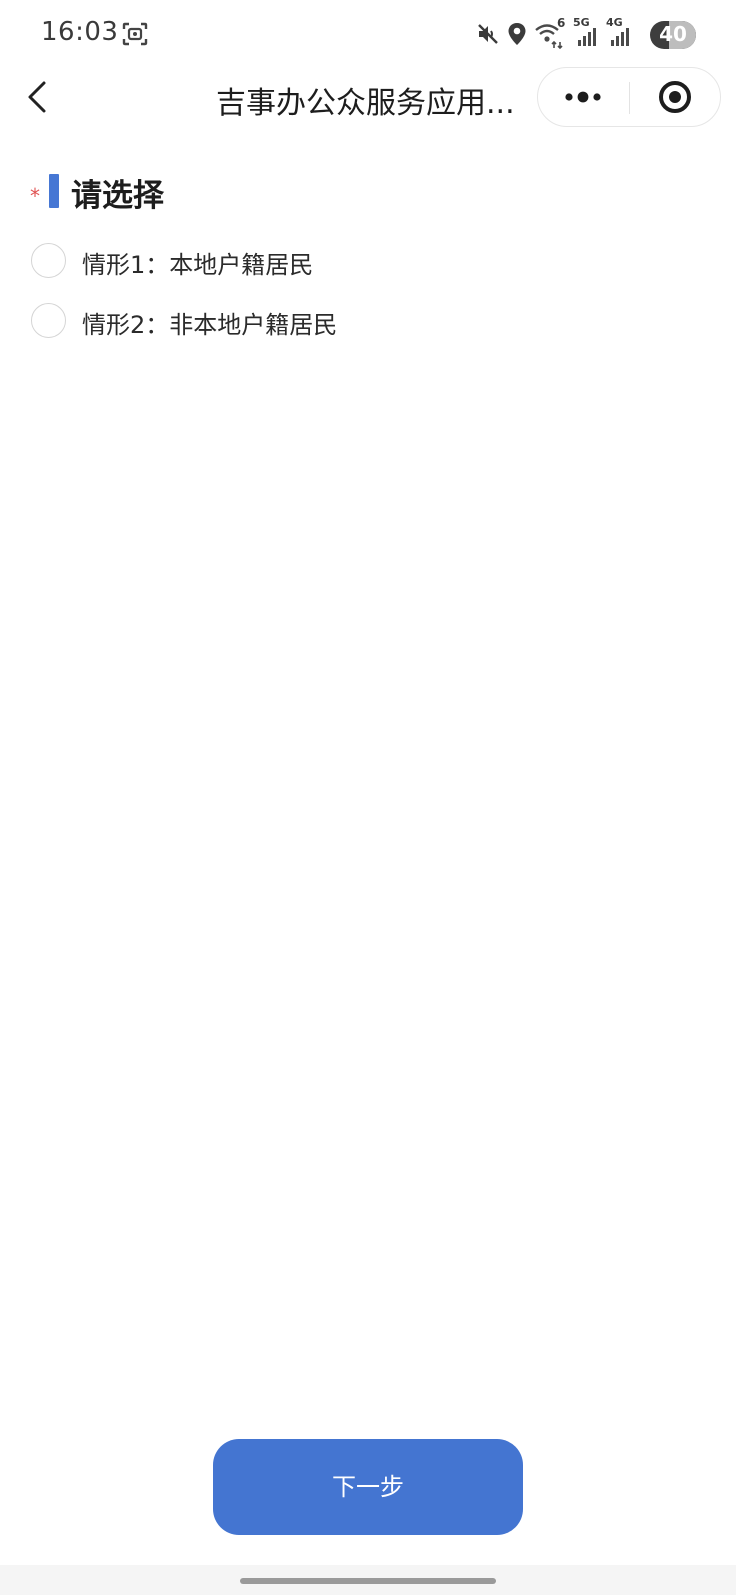 This screenshot has width=736, height=1595. What do you see at coordinates (368, 1487) in the screenshot?
I see `next-step-button: 下一步` at bounding box center [368, 1487].